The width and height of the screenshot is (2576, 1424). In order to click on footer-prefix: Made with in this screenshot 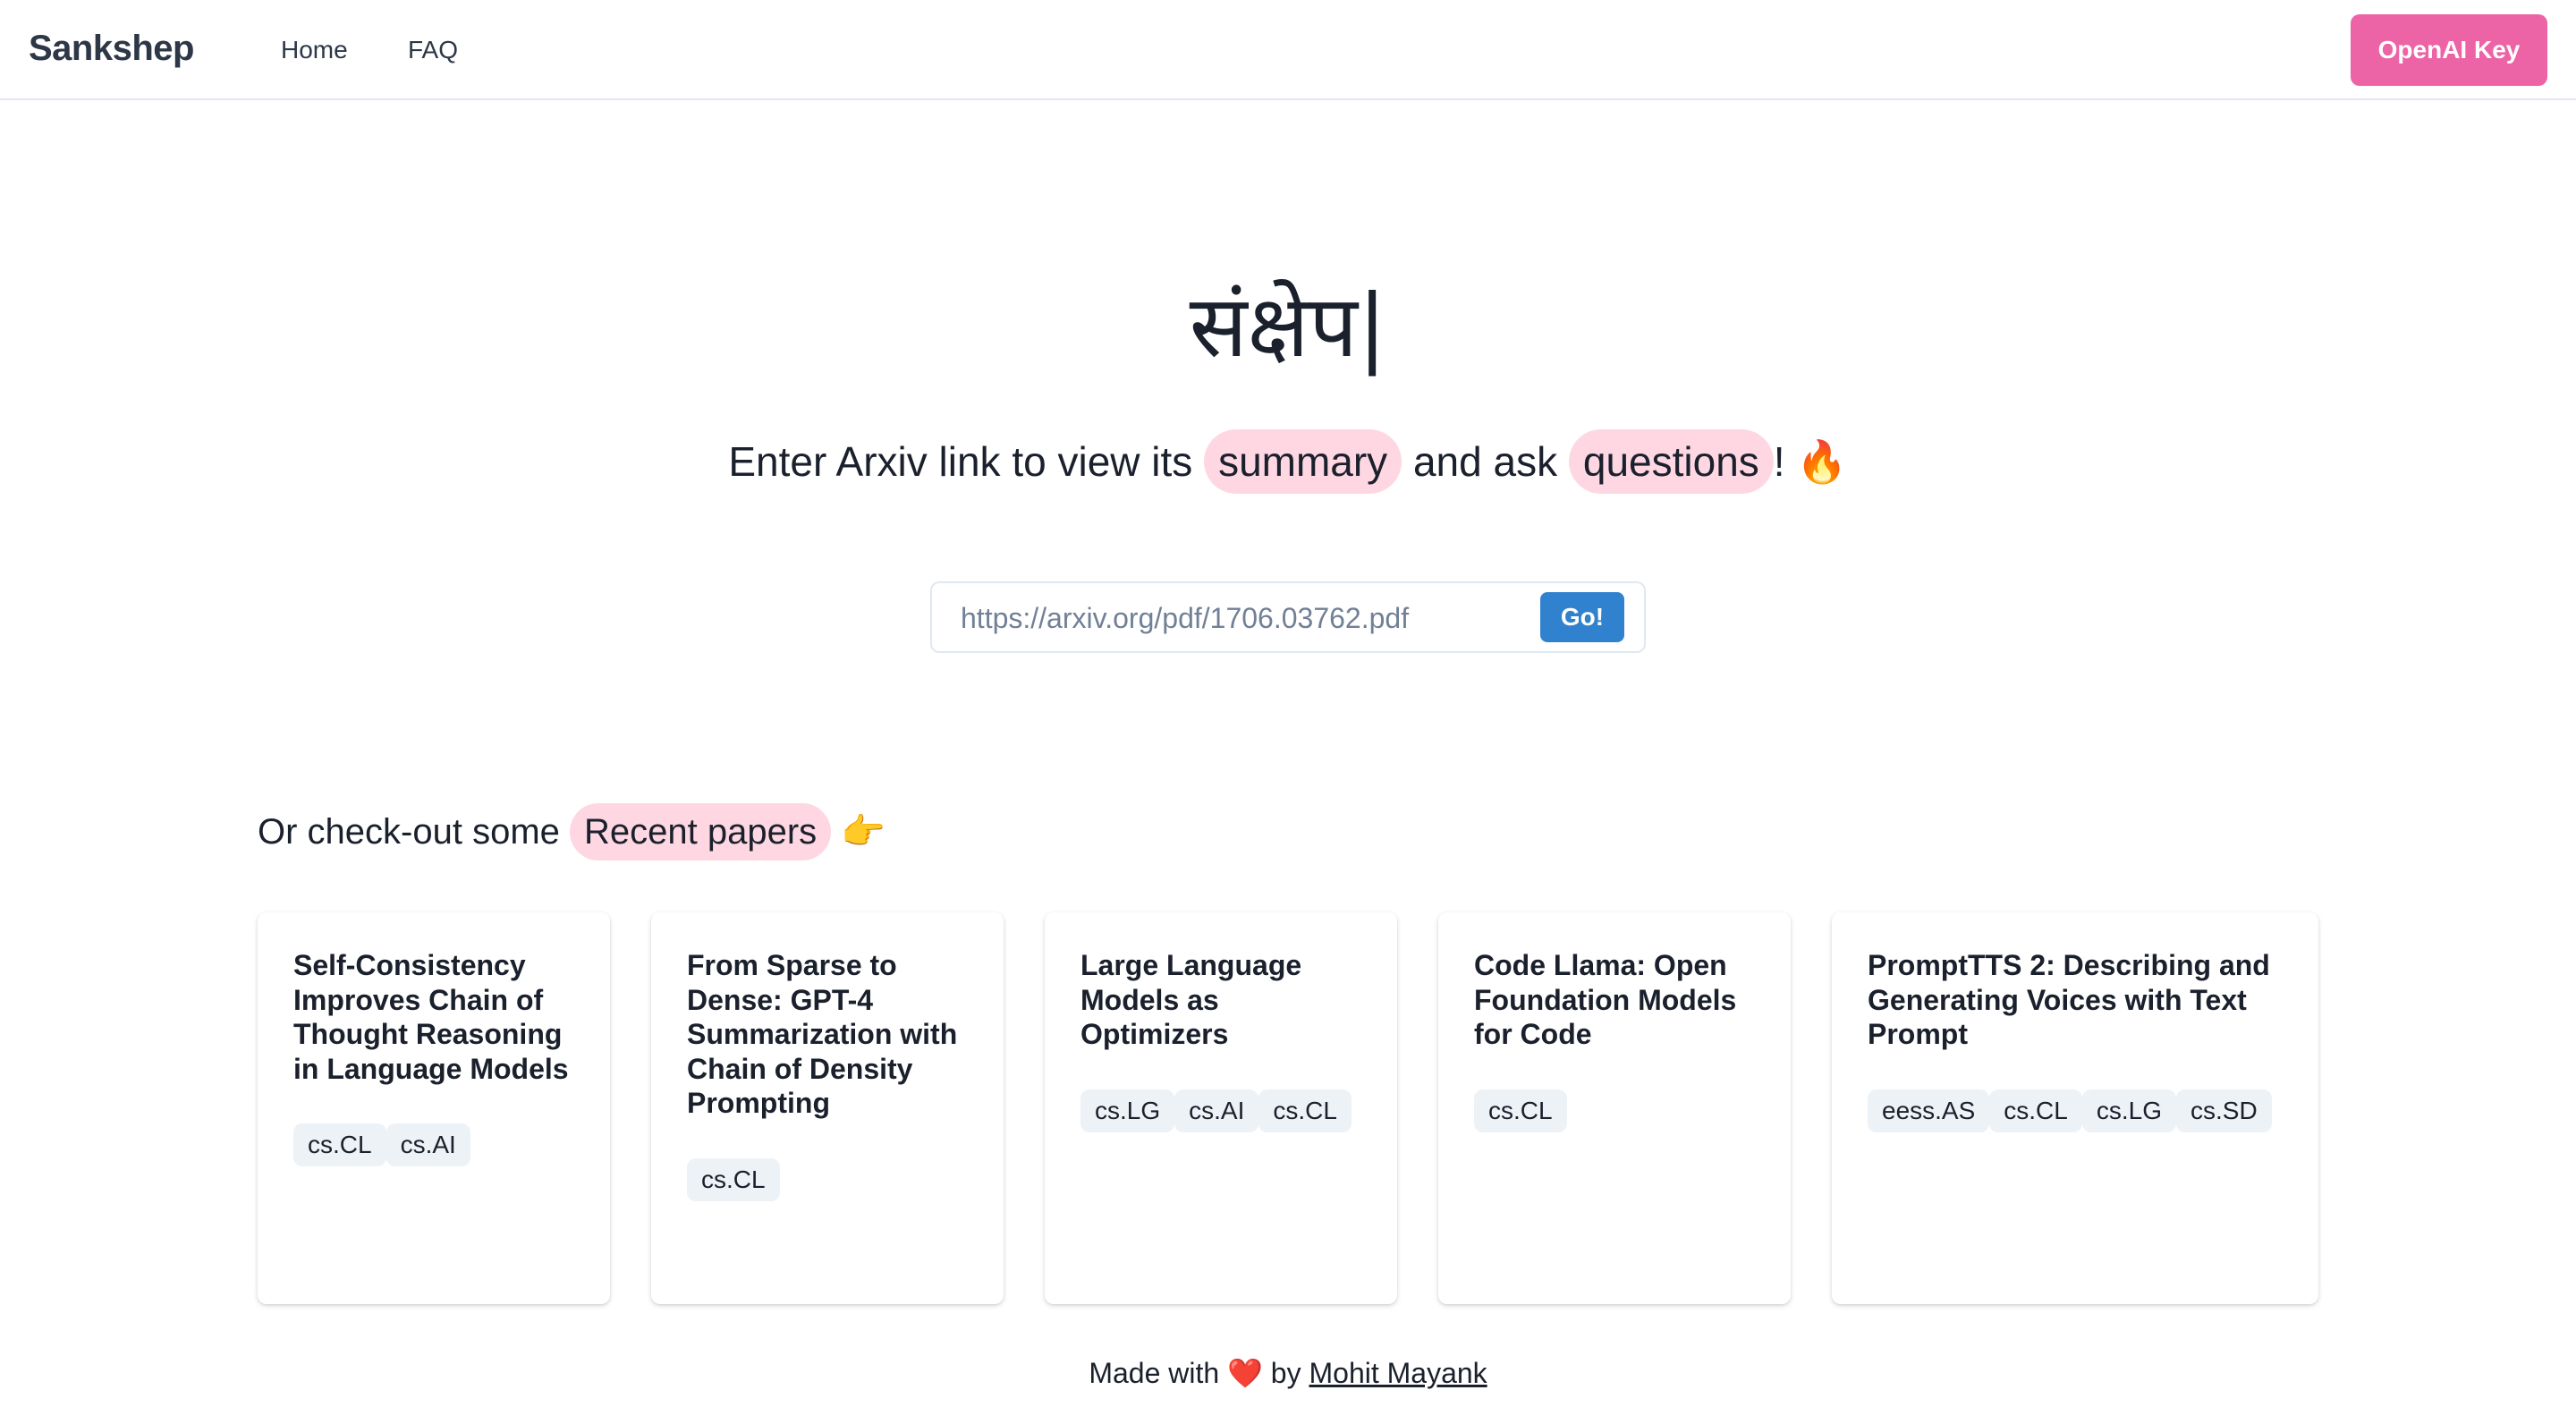, I will do `click(1154, 1373)`.